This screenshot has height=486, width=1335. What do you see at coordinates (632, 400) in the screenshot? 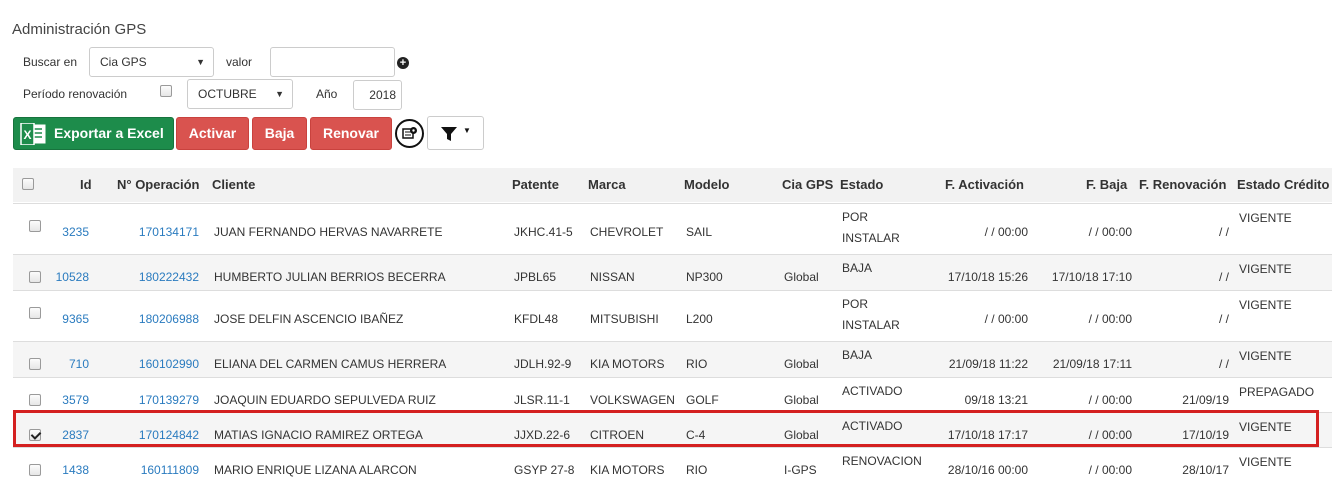
I see `row-marca: VOLKSWAGEN` at bounding box center [632, 400].